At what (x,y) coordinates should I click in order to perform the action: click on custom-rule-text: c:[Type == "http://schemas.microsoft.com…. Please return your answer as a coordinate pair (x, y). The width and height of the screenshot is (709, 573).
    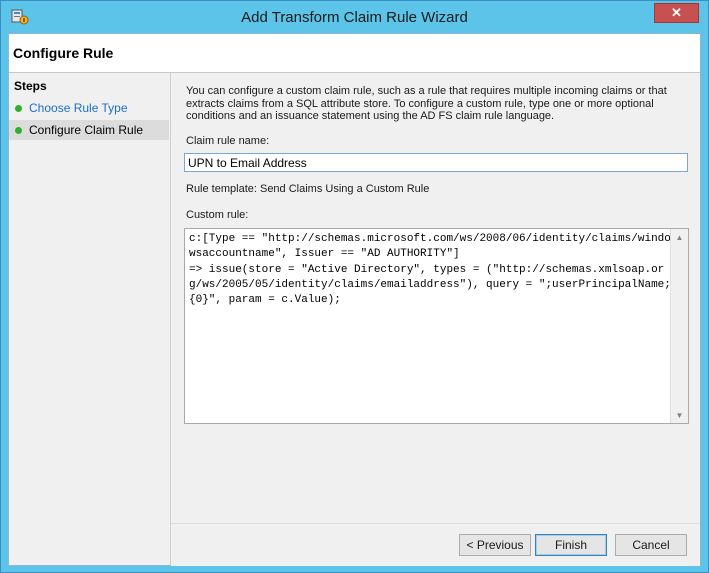
    Looking at the image, I should click on (430, 270).